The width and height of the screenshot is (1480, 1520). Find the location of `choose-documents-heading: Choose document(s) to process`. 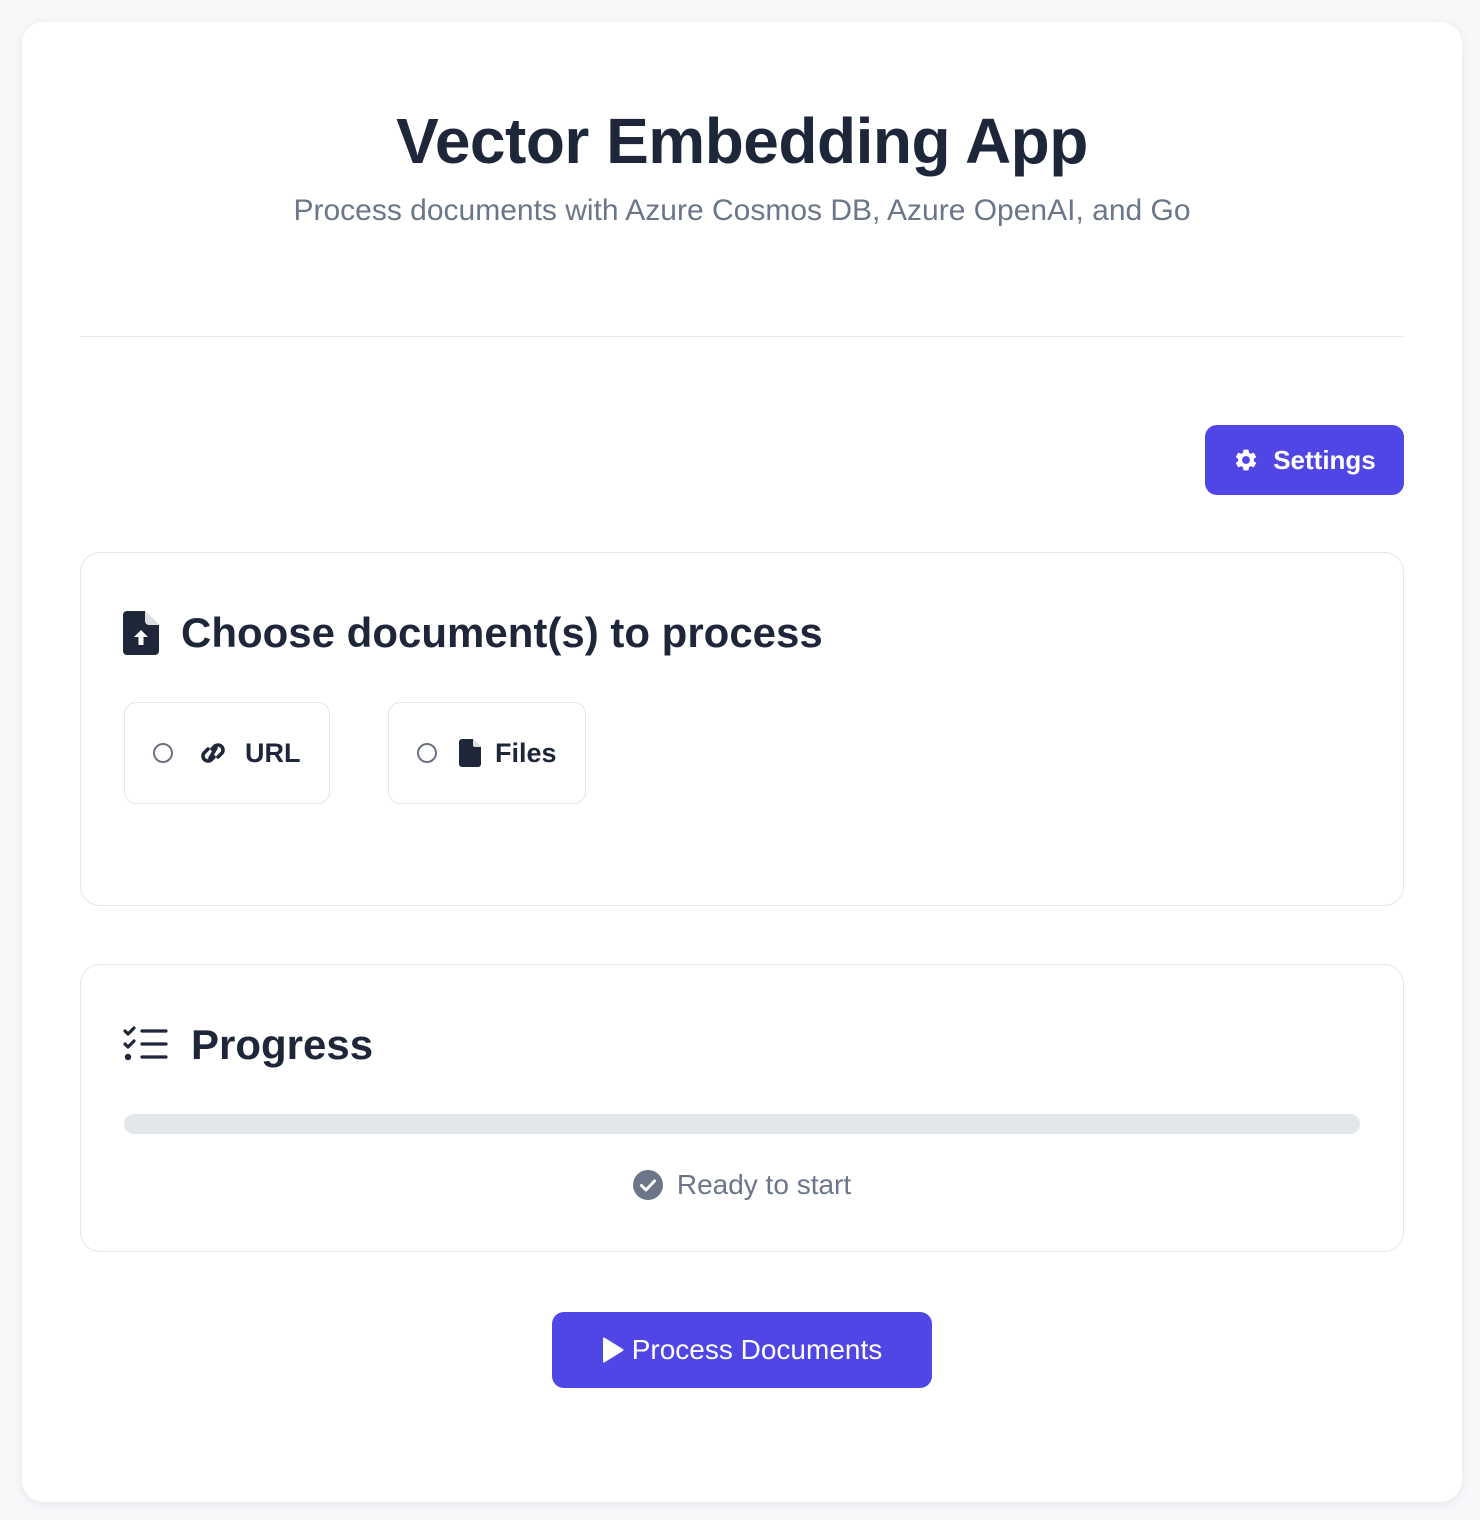

choose-documents-heading: Choose document(s) to process is located at coordinates (473, 633).